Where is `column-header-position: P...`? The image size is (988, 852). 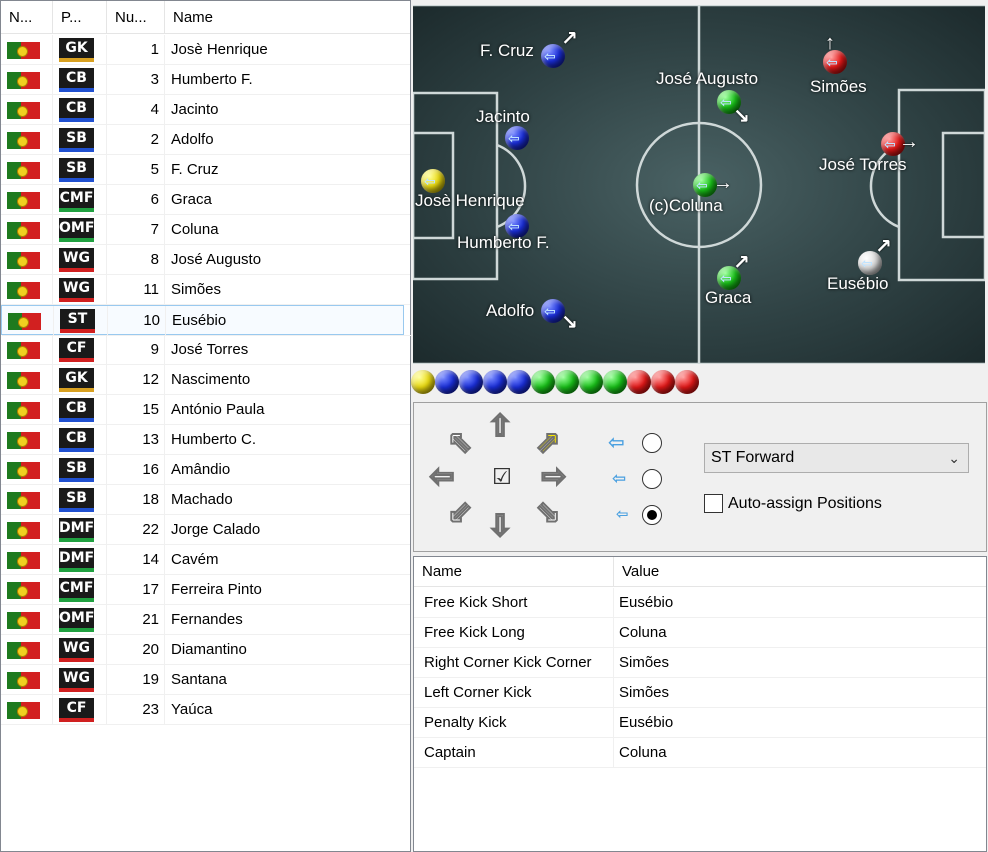 column-header-position: P... is located at coordinates (80, 17).